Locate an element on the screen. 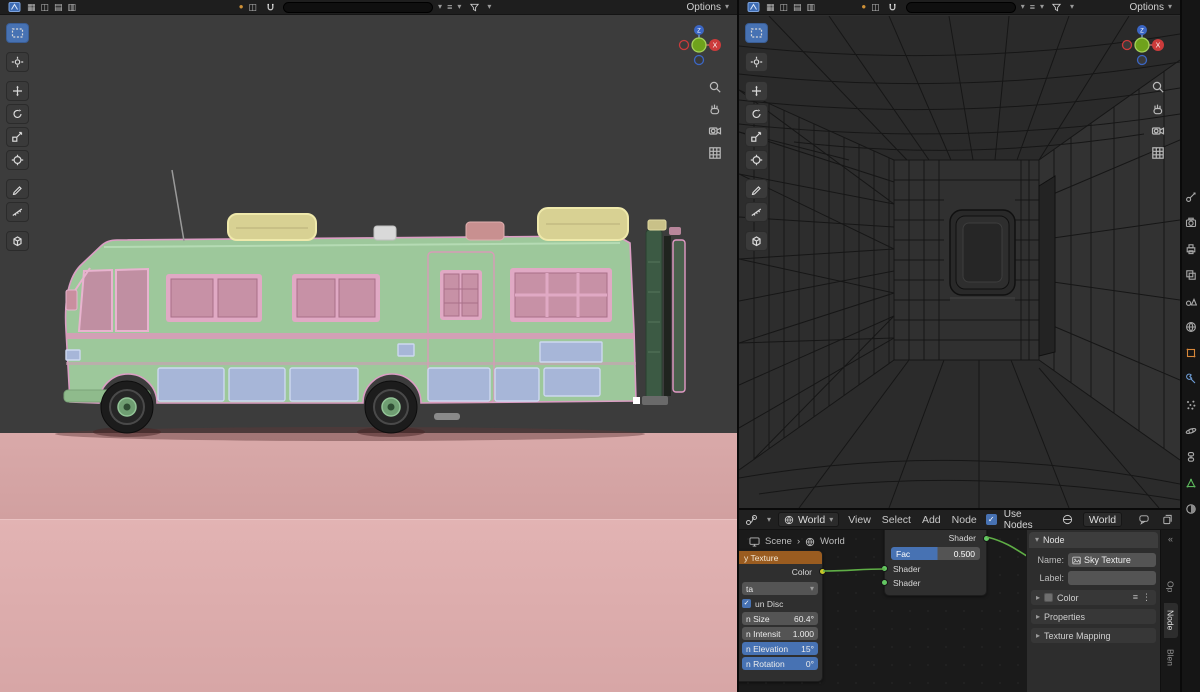  sky-type-dropdown: ta ▾ is located at coordinates (780, 588).